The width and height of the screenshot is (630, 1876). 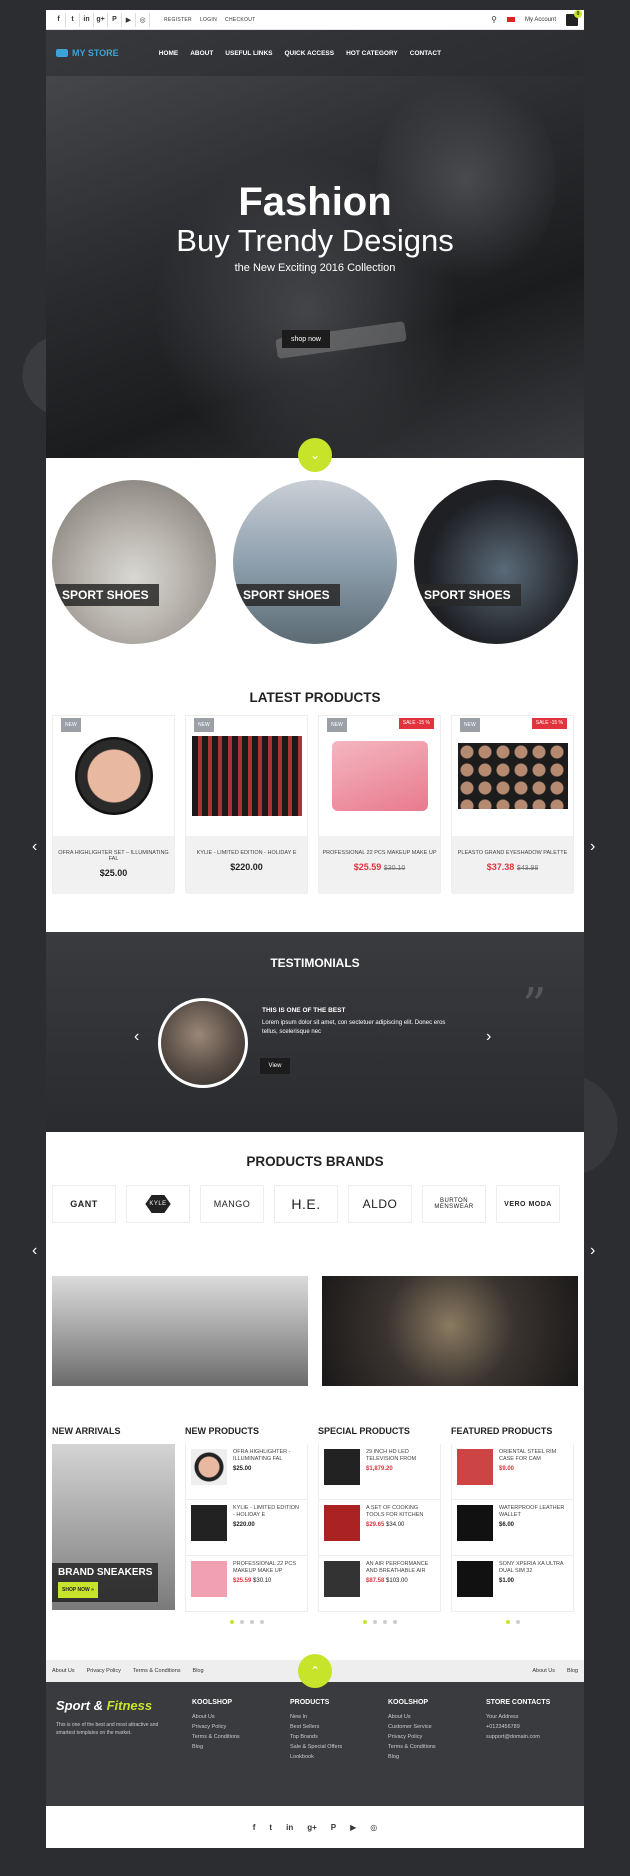 What do you see at coordinates (315, 1671) in the screenshot?
I see `scroll-top-icon: ⌃` at bounding box center [315, 1671].